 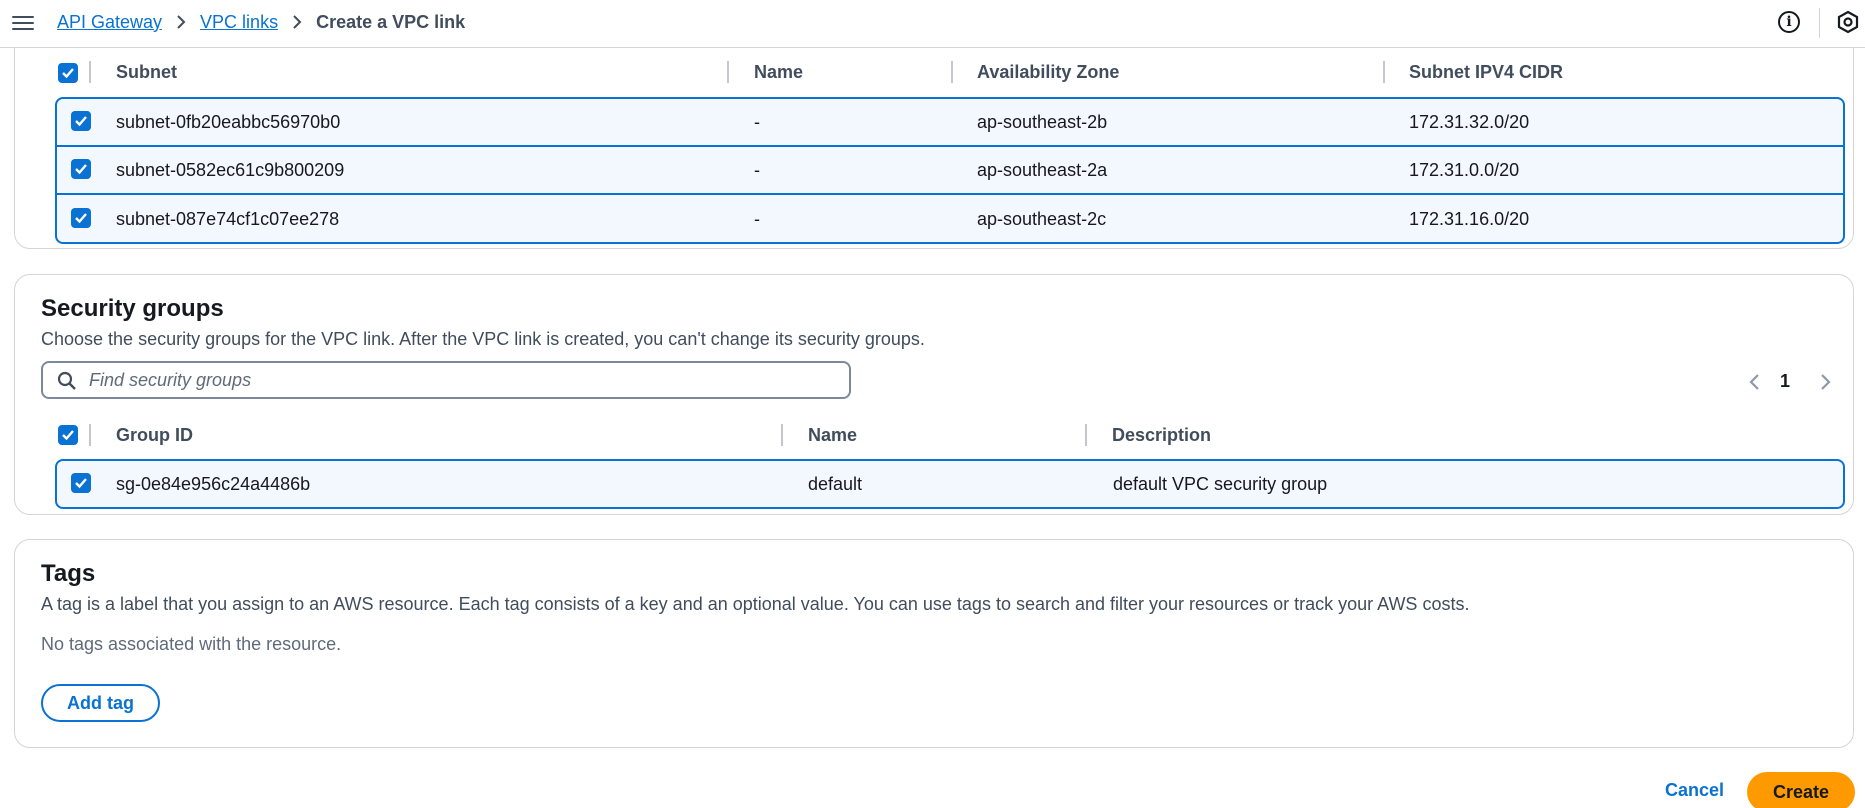 What do you see at coordinates (228, 219) in the screenshot?
I see `subnet-id: subnet-087e74cf1c07ee278` at bounding box center [228, 219].